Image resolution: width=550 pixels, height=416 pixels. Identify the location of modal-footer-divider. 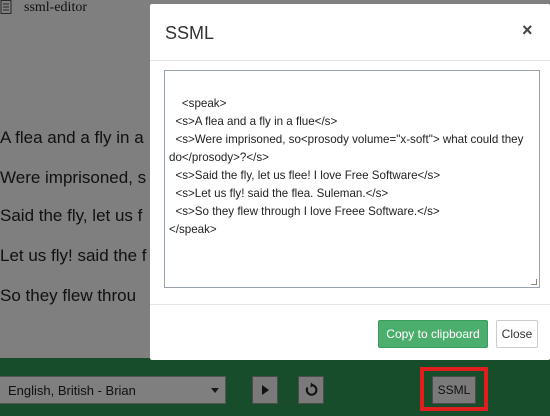
(350, 304).